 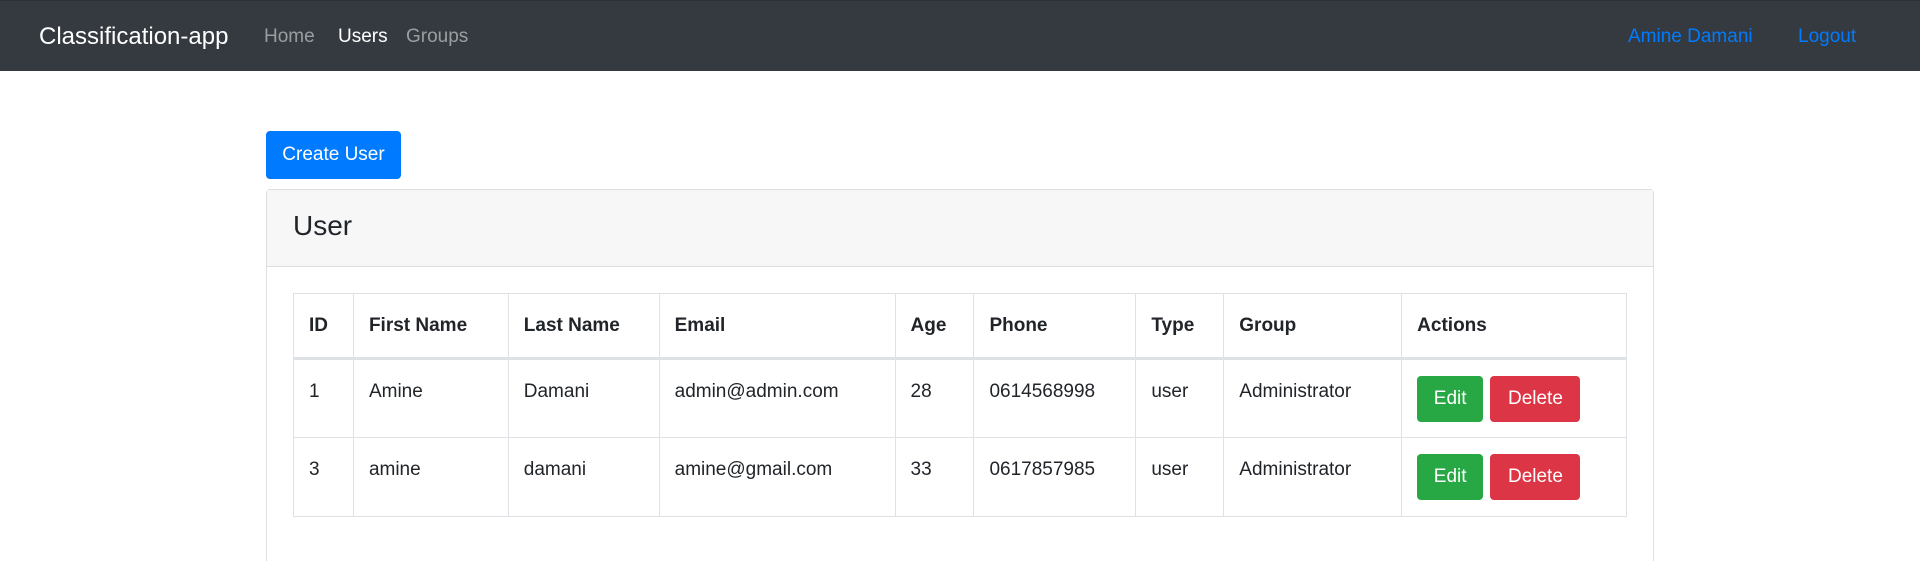 What do you see at coordinates (1055, 398) in the screenshot?
I see `cell-phone: 0614568998` at bounding box center [1055, 398].